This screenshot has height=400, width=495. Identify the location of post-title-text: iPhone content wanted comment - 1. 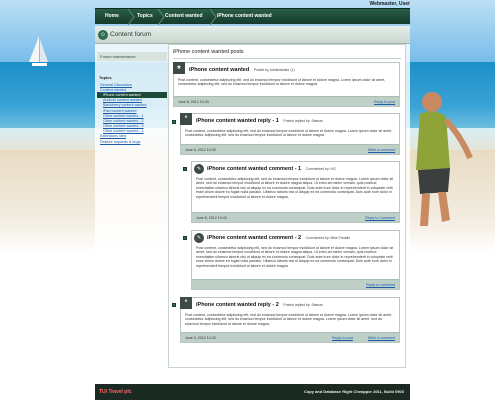
(254, 169).